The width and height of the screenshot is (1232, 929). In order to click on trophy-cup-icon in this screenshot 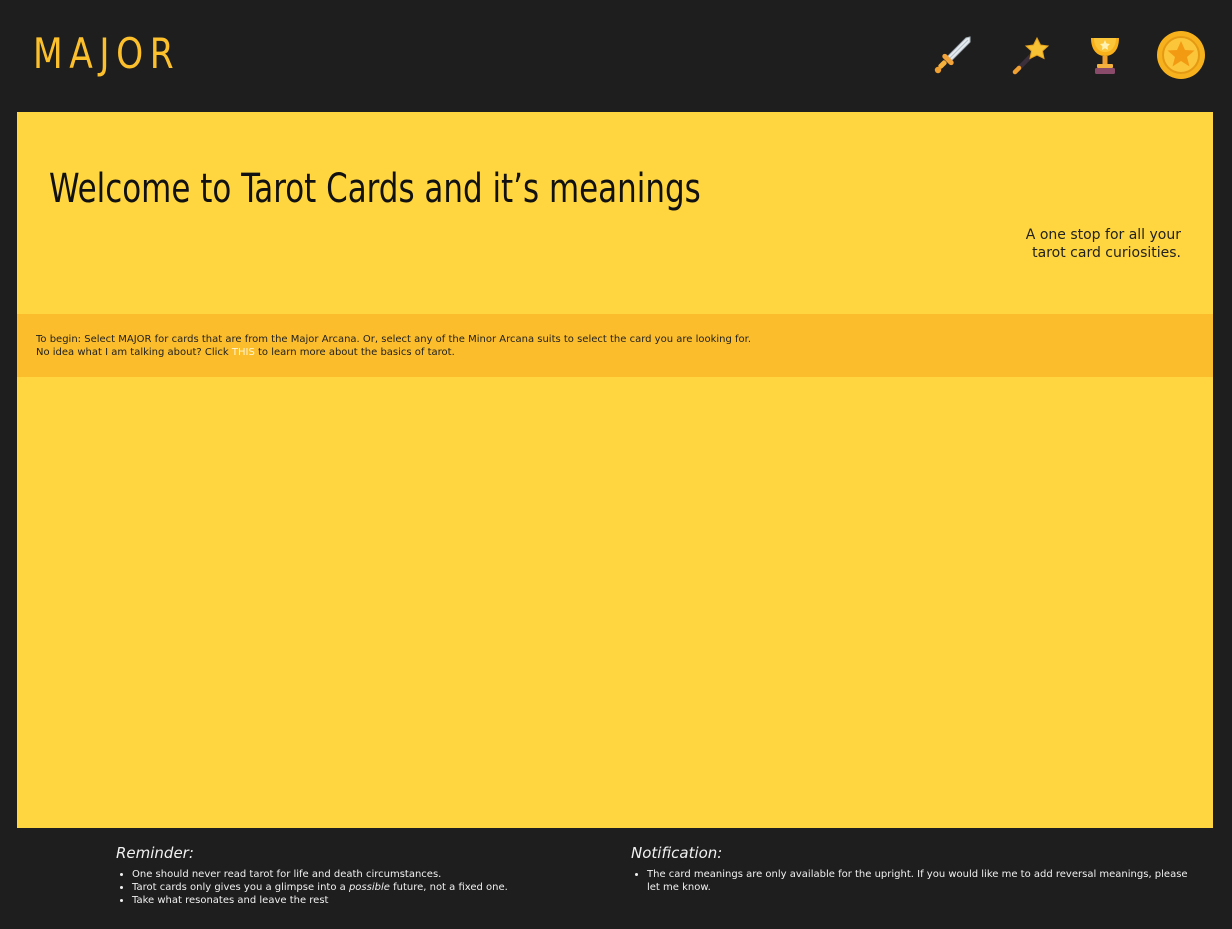, I will do `click(1105, 56)`.